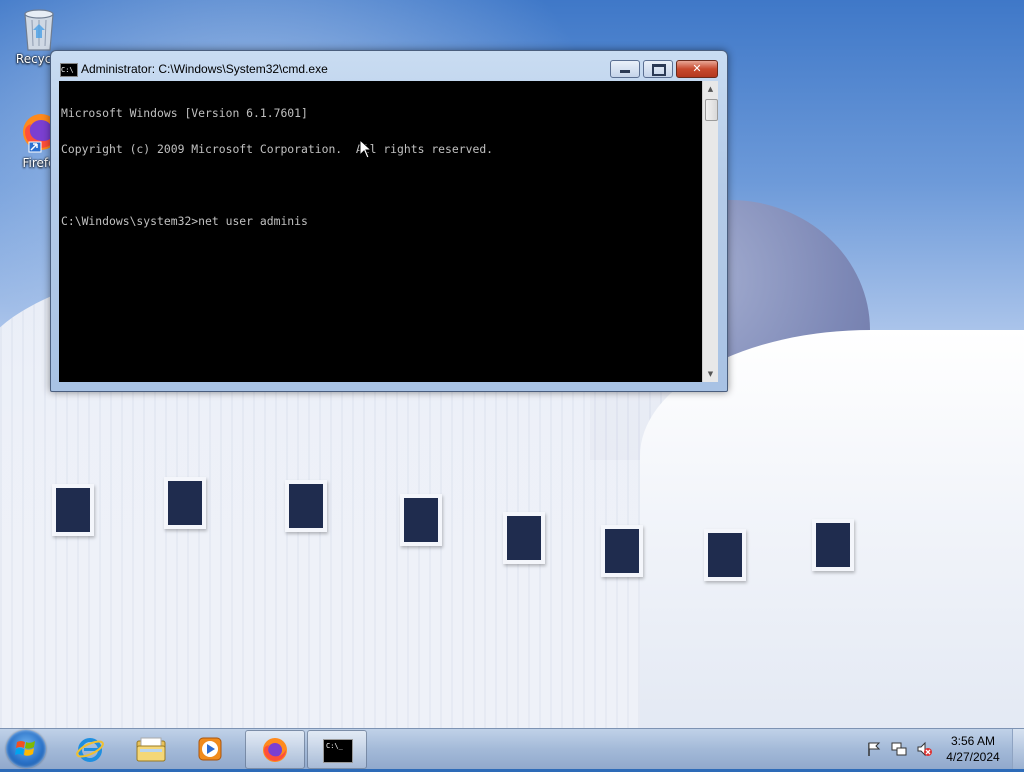 This screenshot has height=772, width=1024. Describe the element at coordinates (710, 89) in the screenshot. I see `scroll-up-icon: ▲` at that location.